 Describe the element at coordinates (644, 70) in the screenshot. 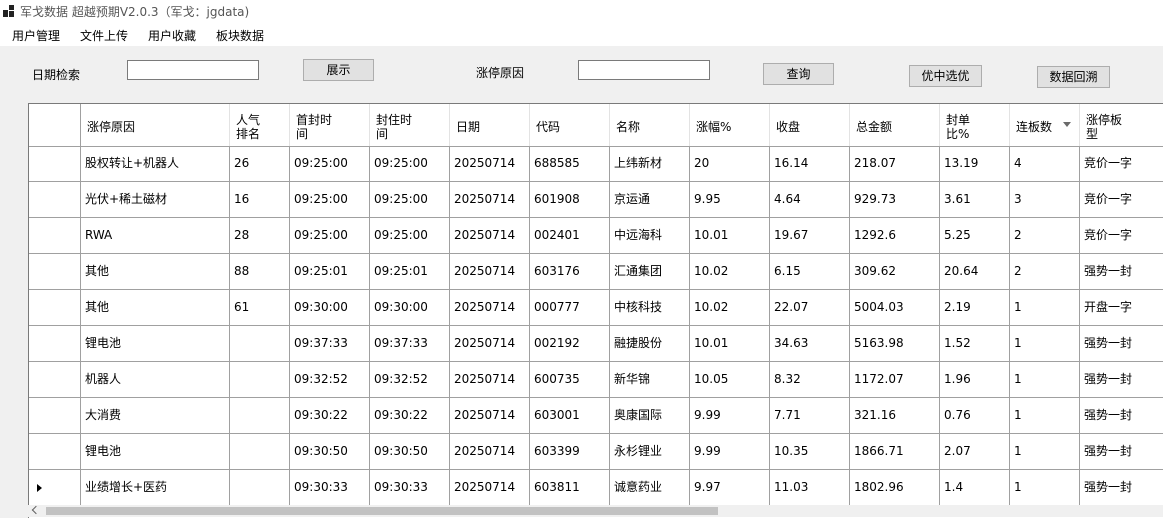

I see `limit-up-reason-input` at that location.